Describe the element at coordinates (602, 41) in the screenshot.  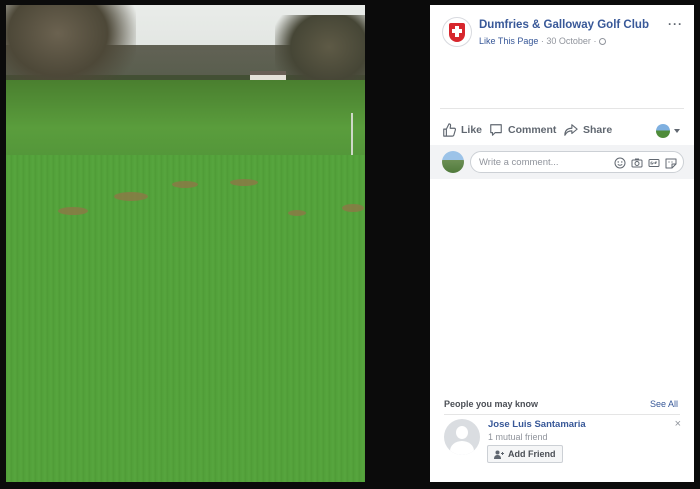
I see `globe-icon` at that location.